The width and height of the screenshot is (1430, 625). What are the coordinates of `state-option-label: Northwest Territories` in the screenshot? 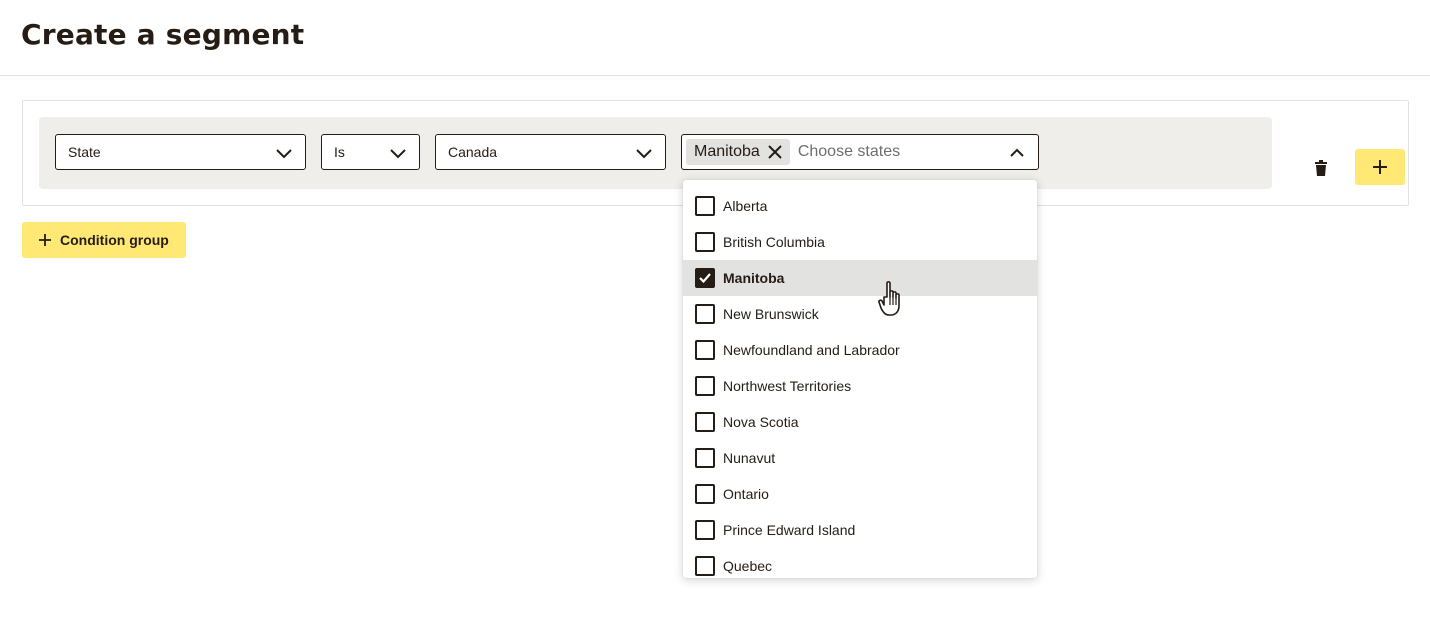 It's located at (787, 386).